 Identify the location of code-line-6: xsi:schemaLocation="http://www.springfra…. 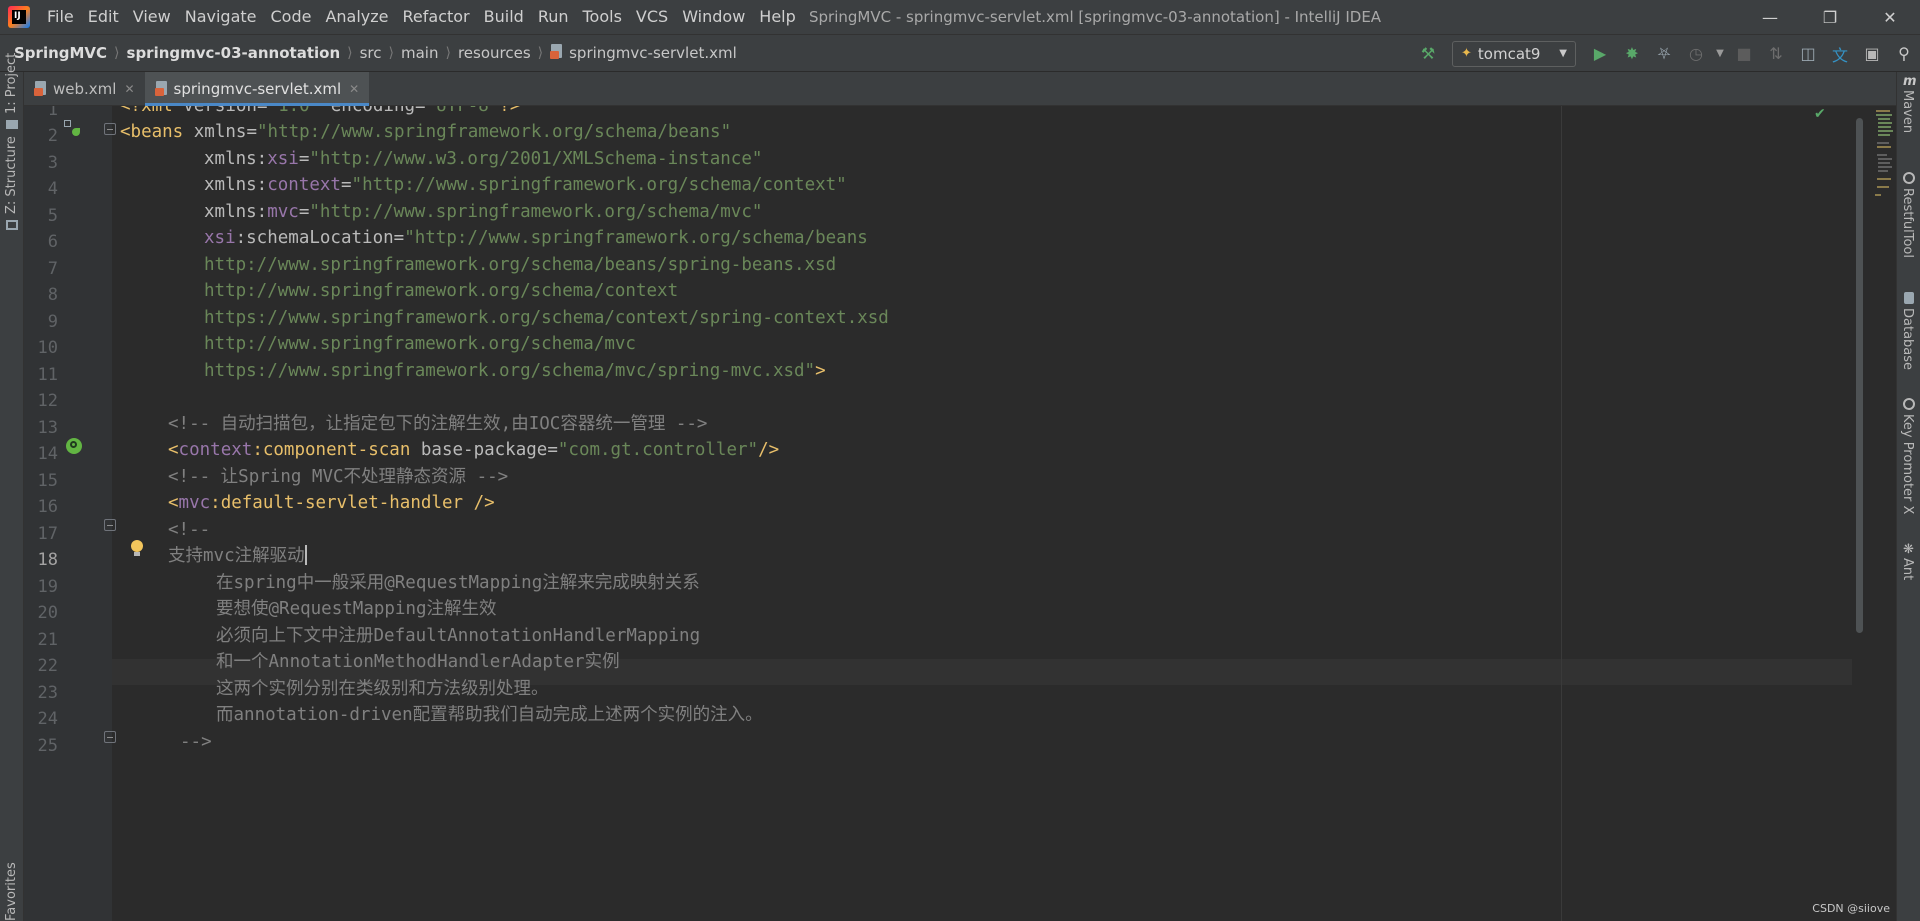
(536, 238).